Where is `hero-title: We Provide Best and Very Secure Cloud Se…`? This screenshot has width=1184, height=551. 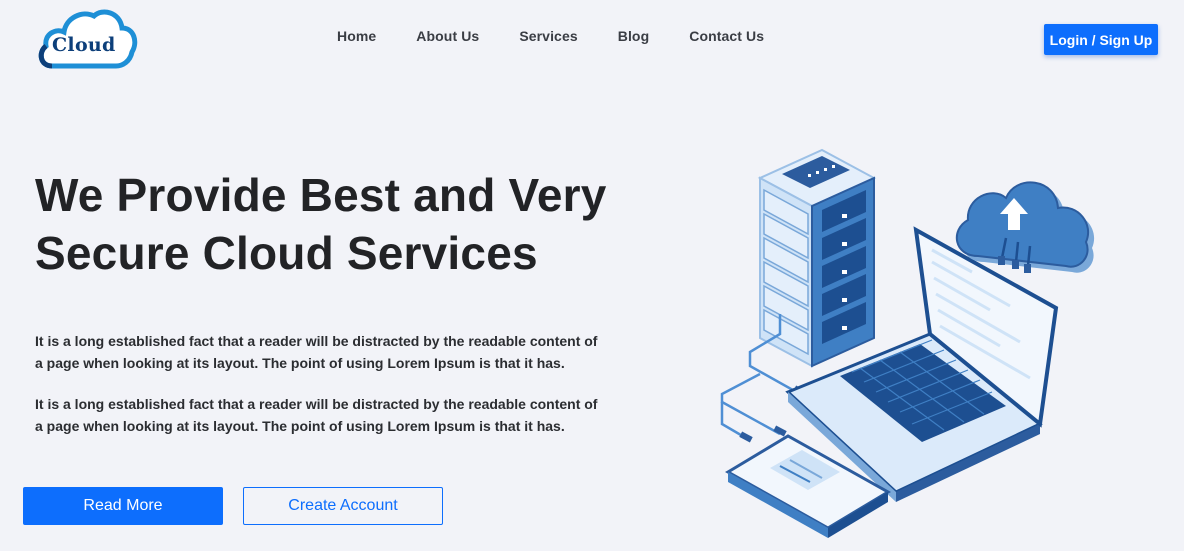 hero-title: We Provide Best and Very Secure Cloud Se… is located at coordinates (335, 224).